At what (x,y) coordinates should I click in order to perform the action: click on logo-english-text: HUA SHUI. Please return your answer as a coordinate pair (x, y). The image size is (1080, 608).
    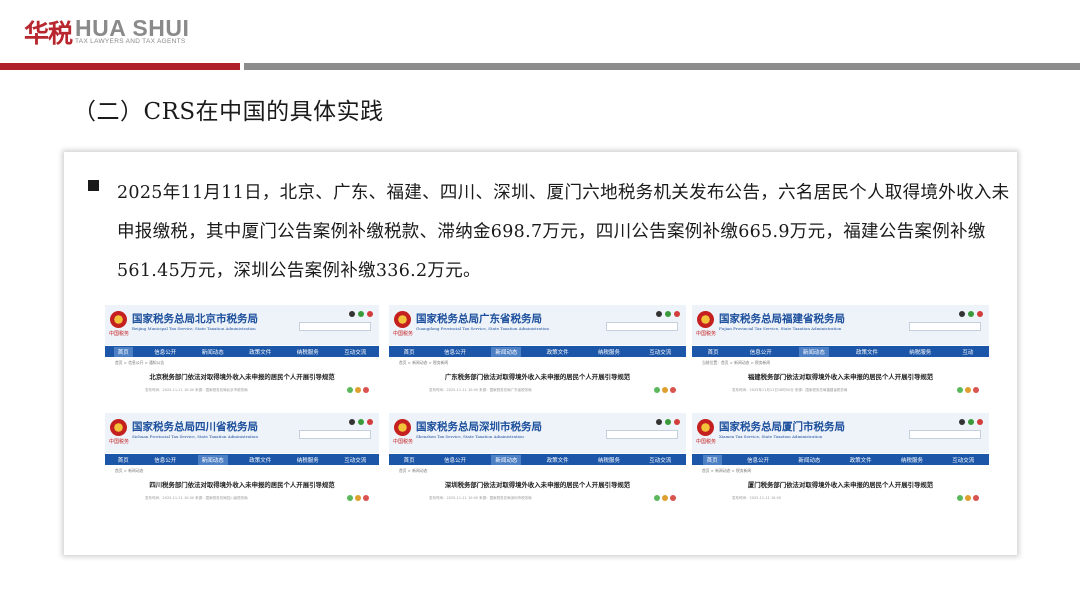
    Looking at the image, I should click on (132, 28).